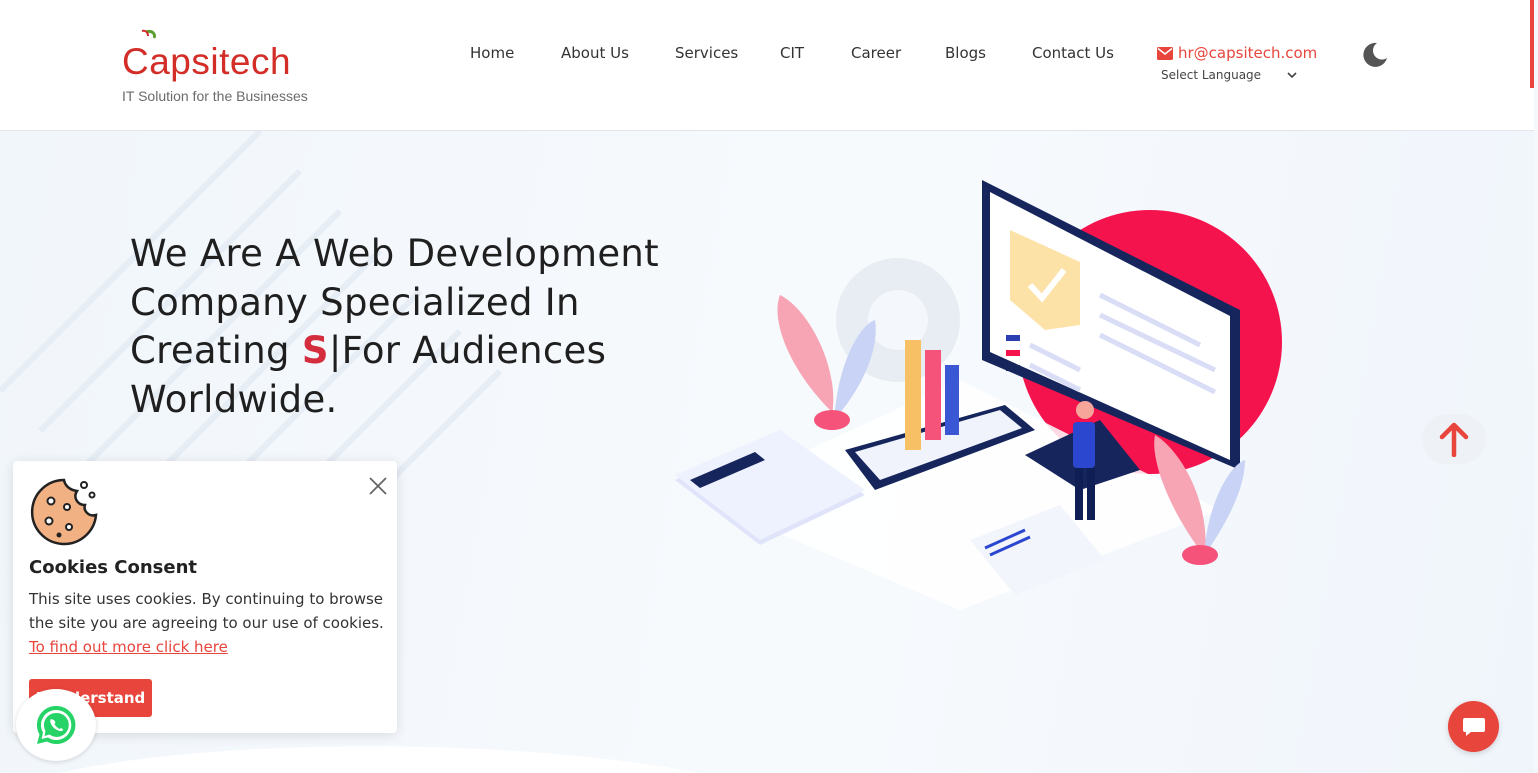 This screenshot has height=773, width=1538. I want to click on edge-accent-bar, so click(1532, 44).